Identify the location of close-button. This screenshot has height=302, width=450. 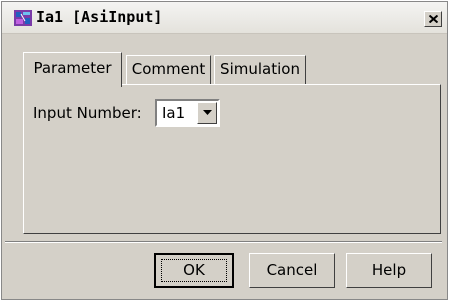
(433, 19).